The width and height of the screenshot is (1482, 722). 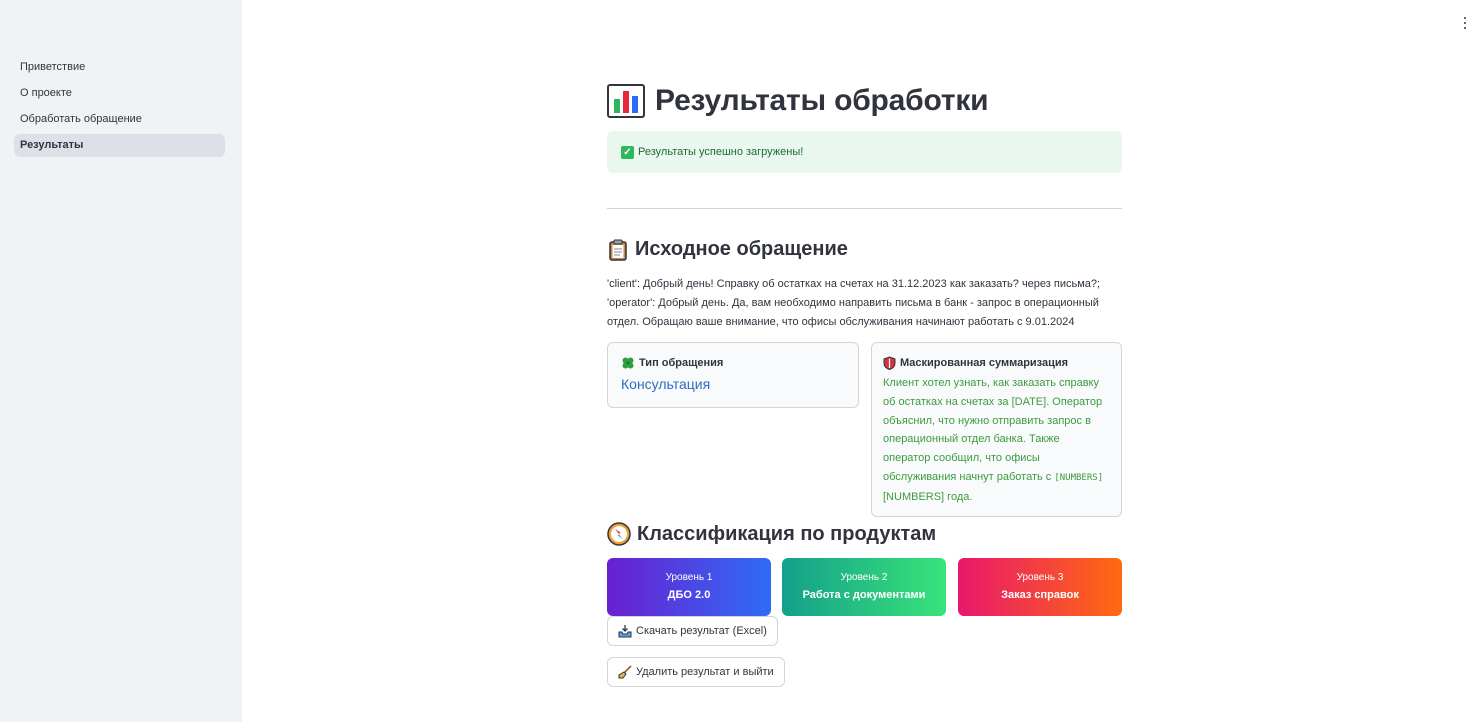 I want to click on page-title: Результаты обработки, so click(x=822, y=100).